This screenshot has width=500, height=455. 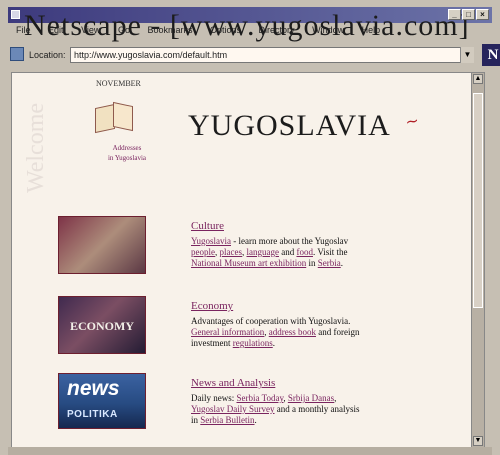 I want to click on close-button: ×, so click(x=482, y=14).